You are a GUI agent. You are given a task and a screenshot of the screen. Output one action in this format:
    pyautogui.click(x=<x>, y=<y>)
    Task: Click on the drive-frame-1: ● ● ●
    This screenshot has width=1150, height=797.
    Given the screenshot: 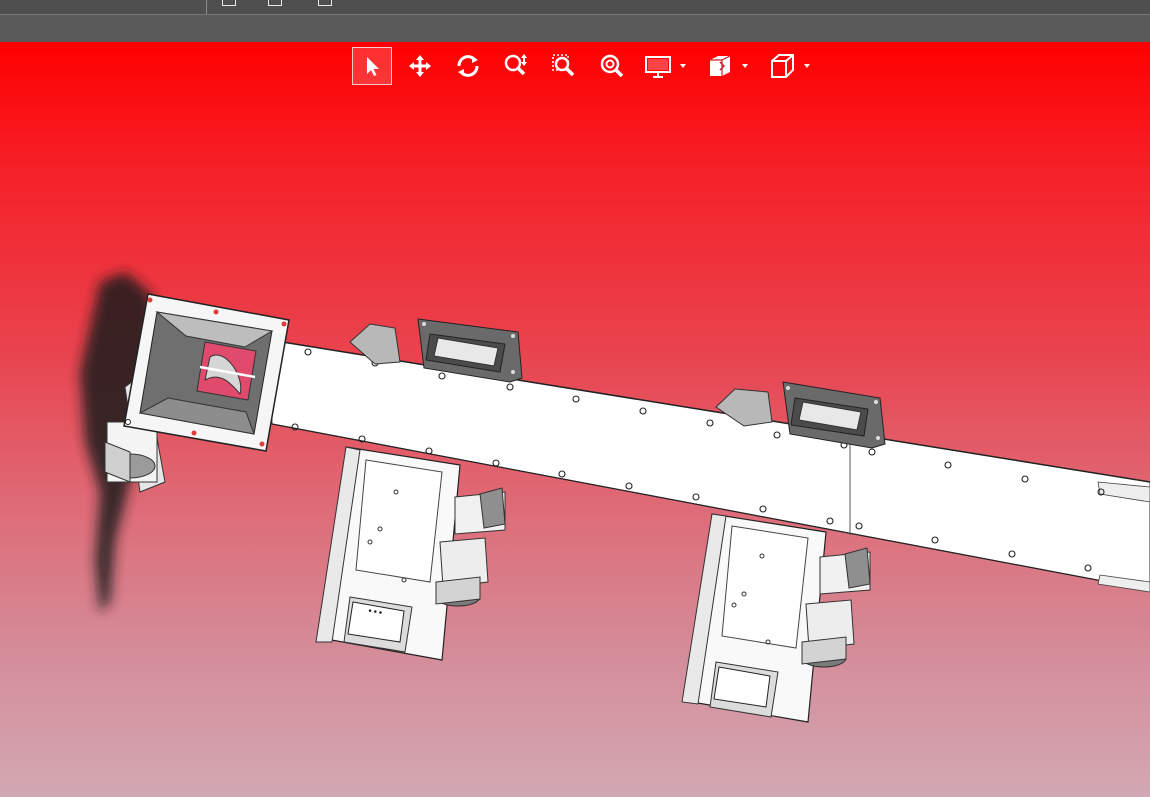 What is the action you would take?
    pyautogui.click(x=410, y=553)
    